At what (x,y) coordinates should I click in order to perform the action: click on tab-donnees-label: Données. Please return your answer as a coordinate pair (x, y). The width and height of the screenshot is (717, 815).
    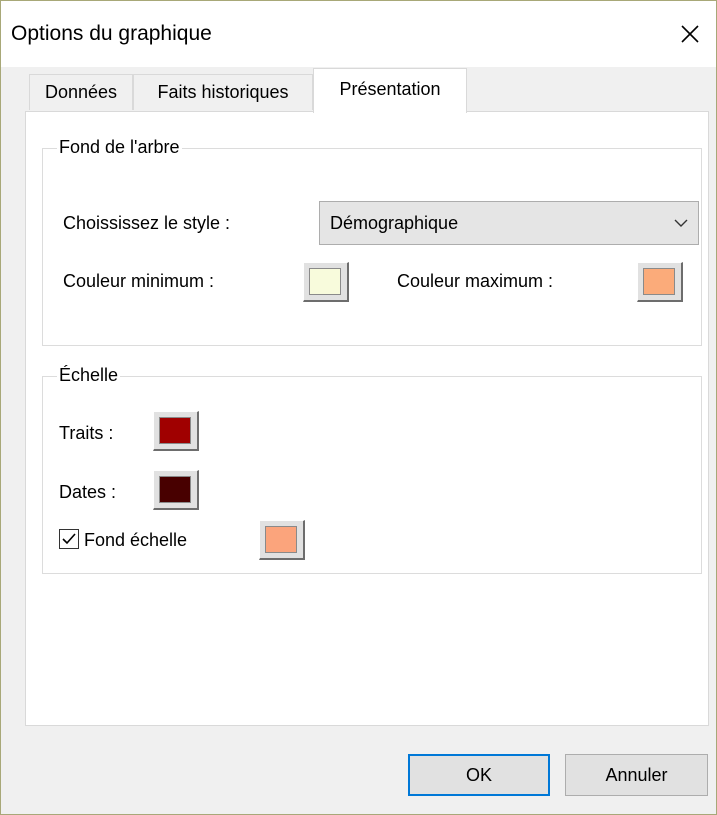
    Looking at the image, I should click on (81, 92).